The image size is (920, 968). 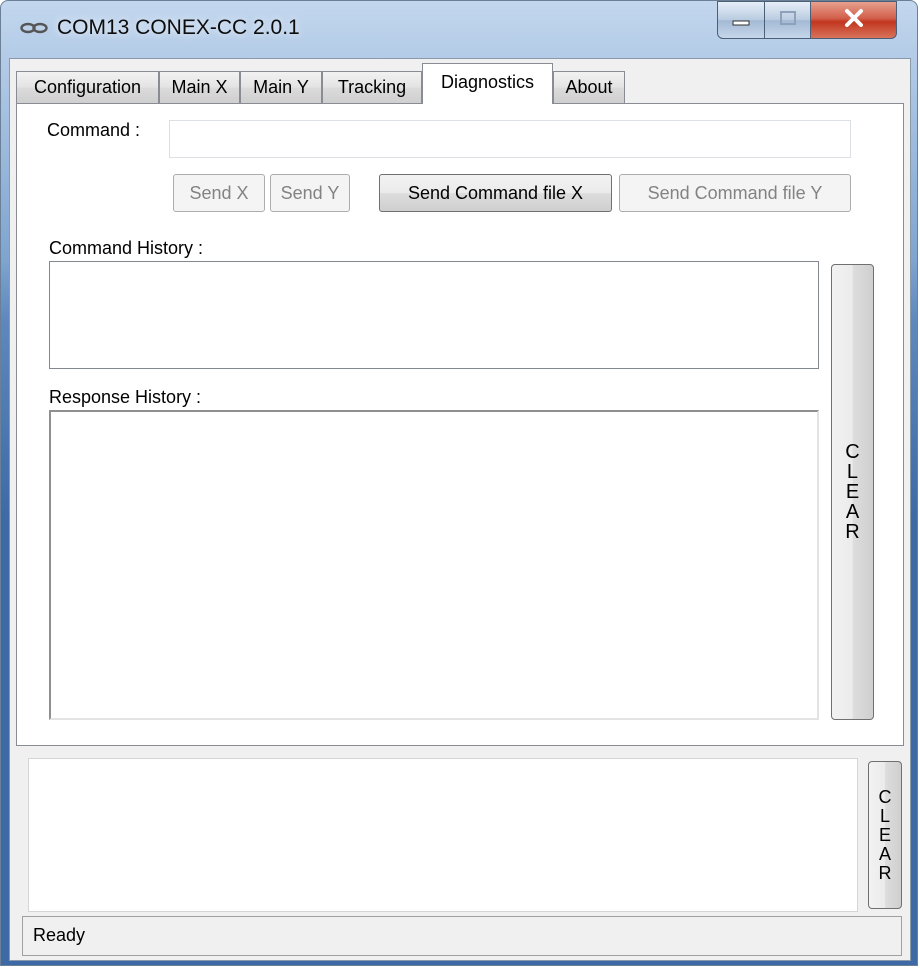 What do you see at coordinates (434, 315) in the screenshot?
I see `command-history-box` at bounding box center [434, 315].